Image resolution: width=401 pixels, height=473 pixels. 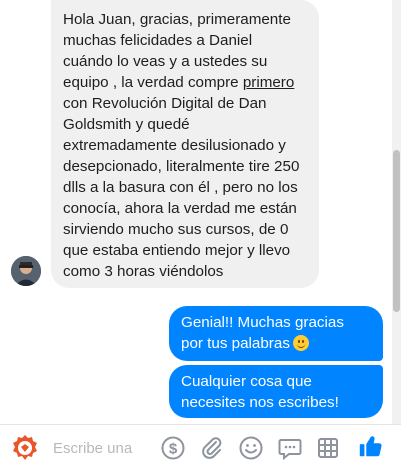 I want to click on paperclip-icon, so click(x=212, y=448).